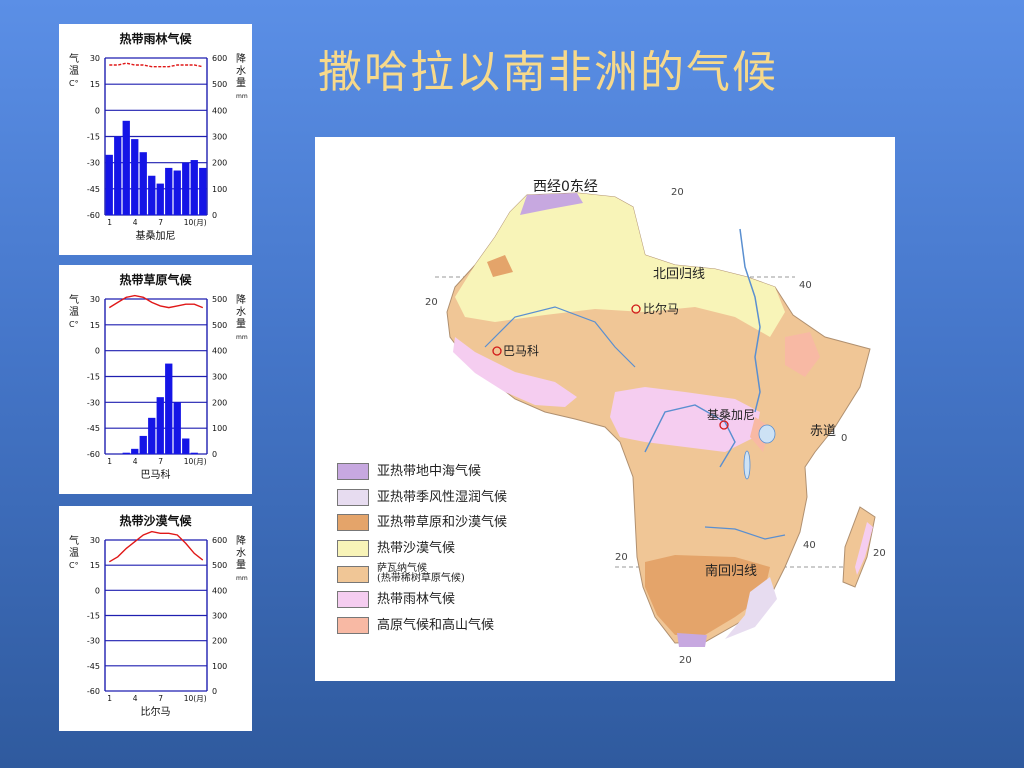 This screenshot has width=1024, height=768. I want to click on legend-label: 亚热带季风性湿润气候, so click(442, 497).